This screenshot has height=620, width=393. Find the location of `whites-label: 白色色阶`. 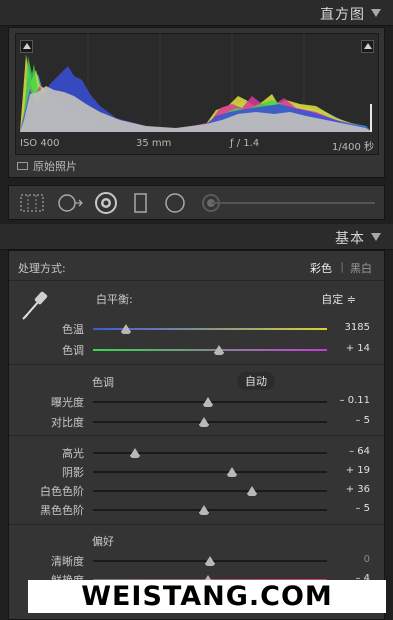

whites-label: 白色色阶 is located at coordinates (62, 491).